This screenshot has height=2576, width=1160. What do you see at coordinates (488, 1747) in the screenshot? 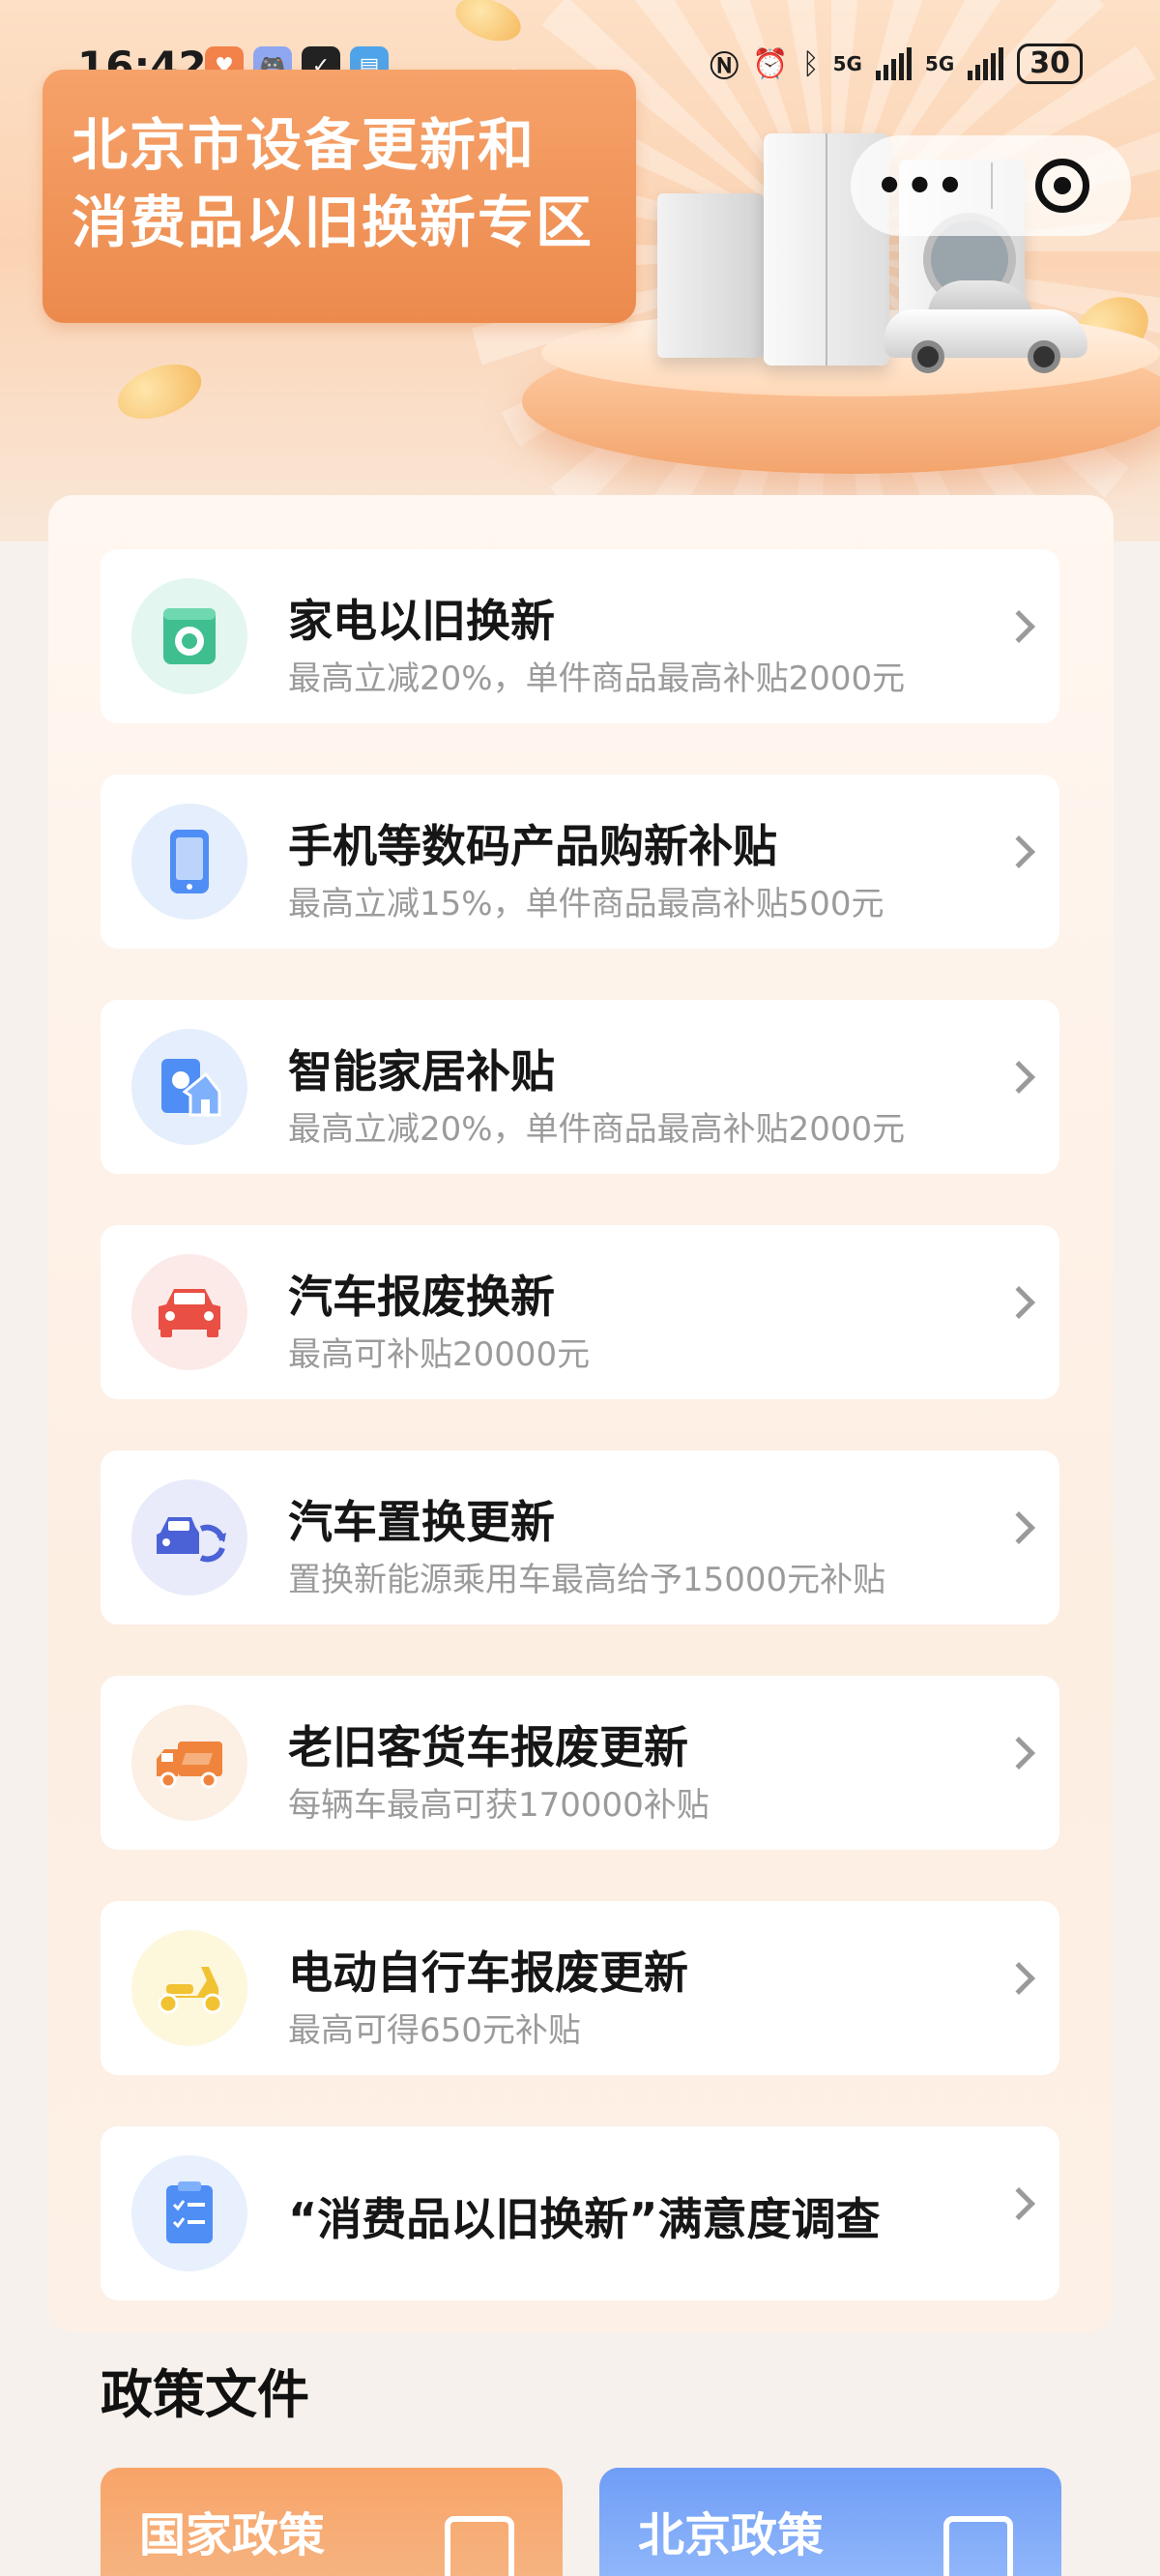
I see `item-title: 老旧客货车报废更新` at bounding box center [488, 1747].